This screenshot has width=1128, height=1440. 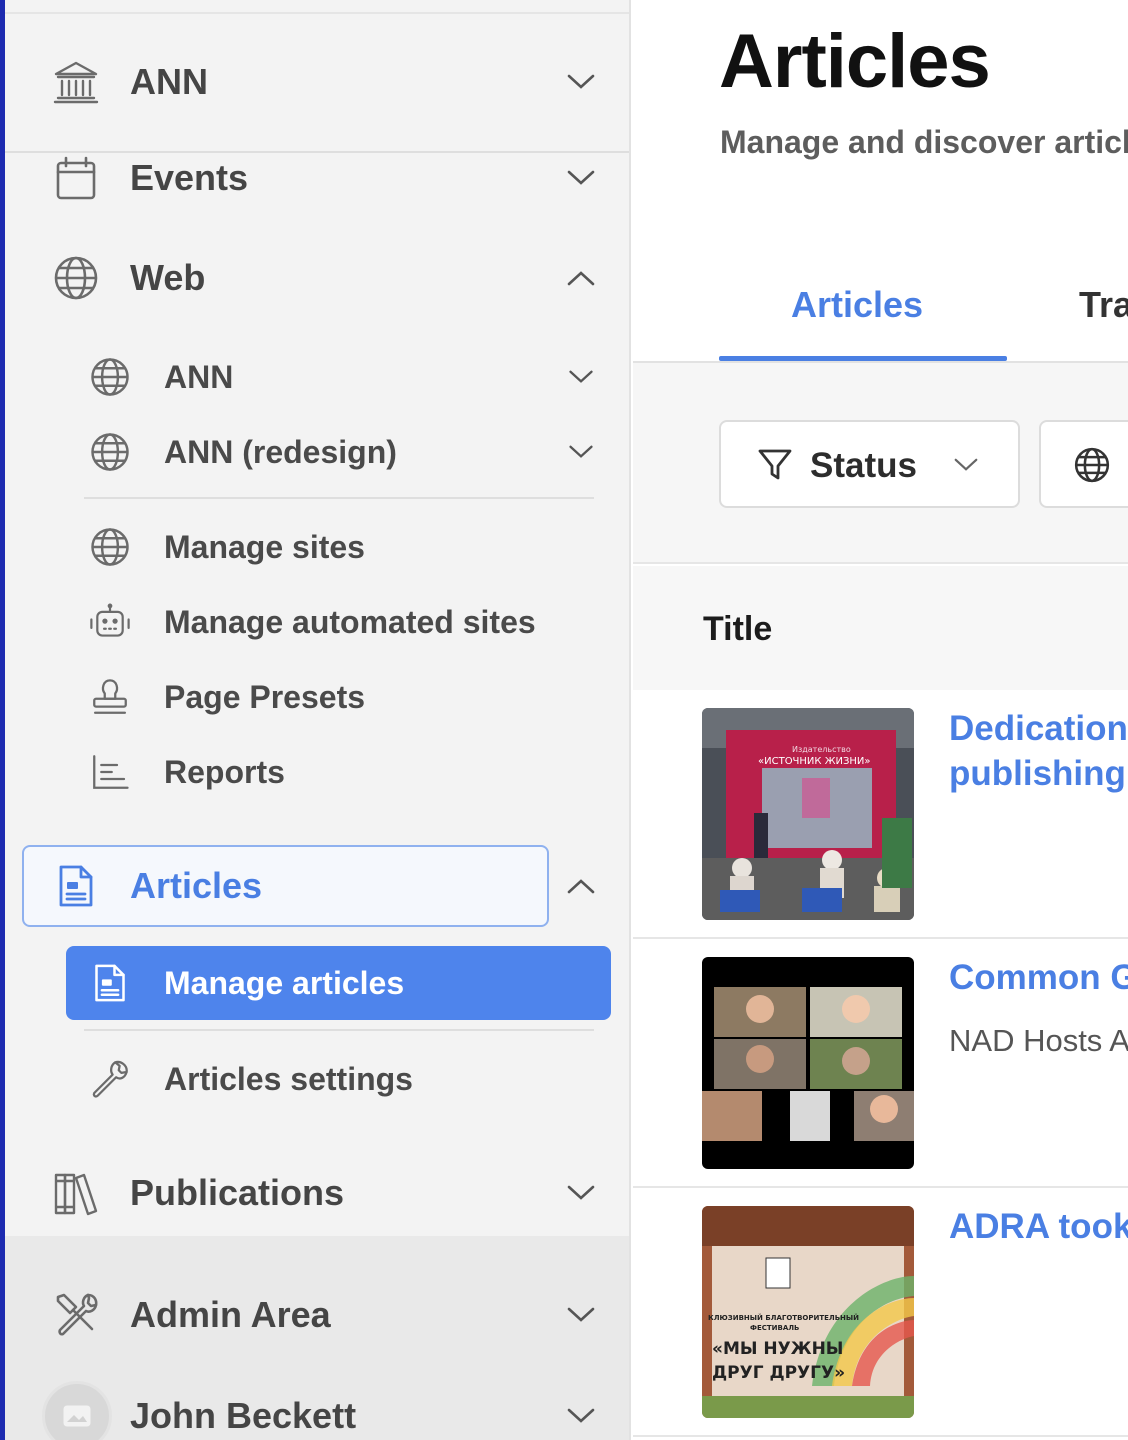 I want to click on wrench-icon, so click(x=110, y=1079).